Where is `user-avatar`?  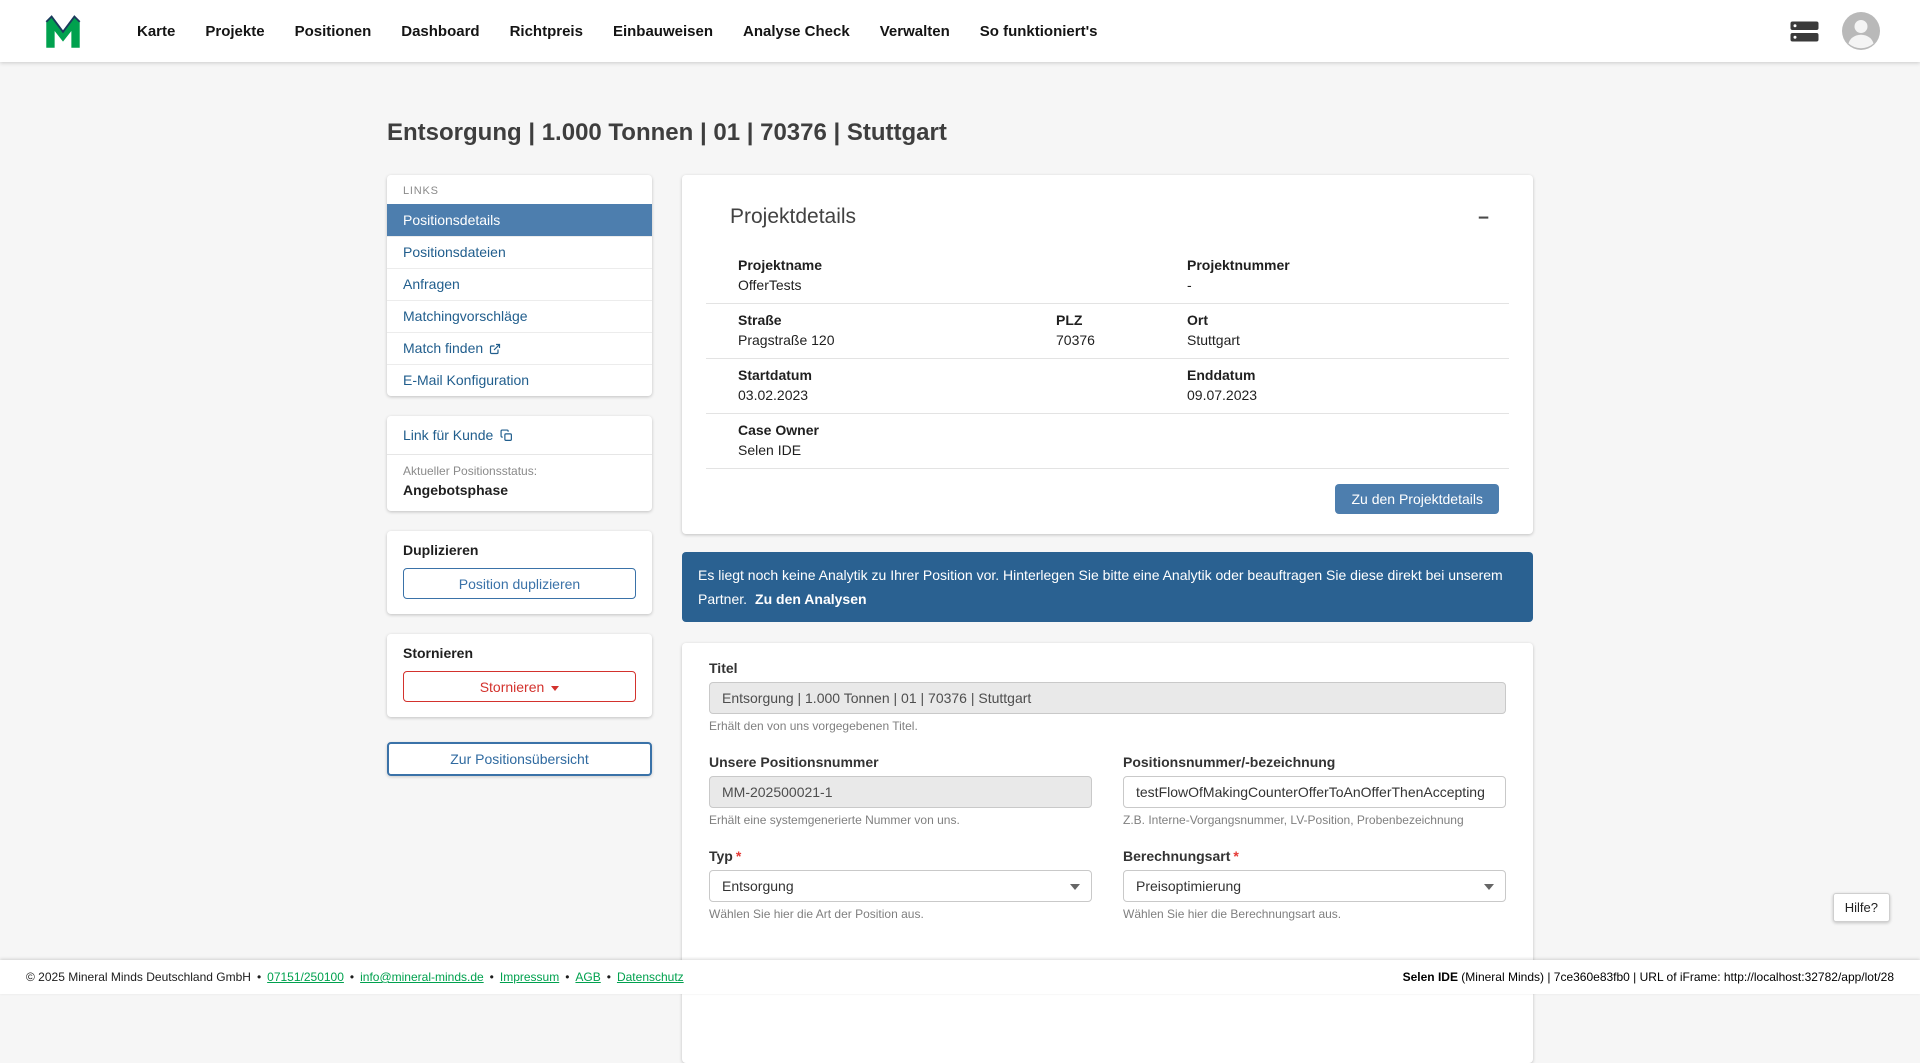
user-avatar is located at coordinates (1861, 31).